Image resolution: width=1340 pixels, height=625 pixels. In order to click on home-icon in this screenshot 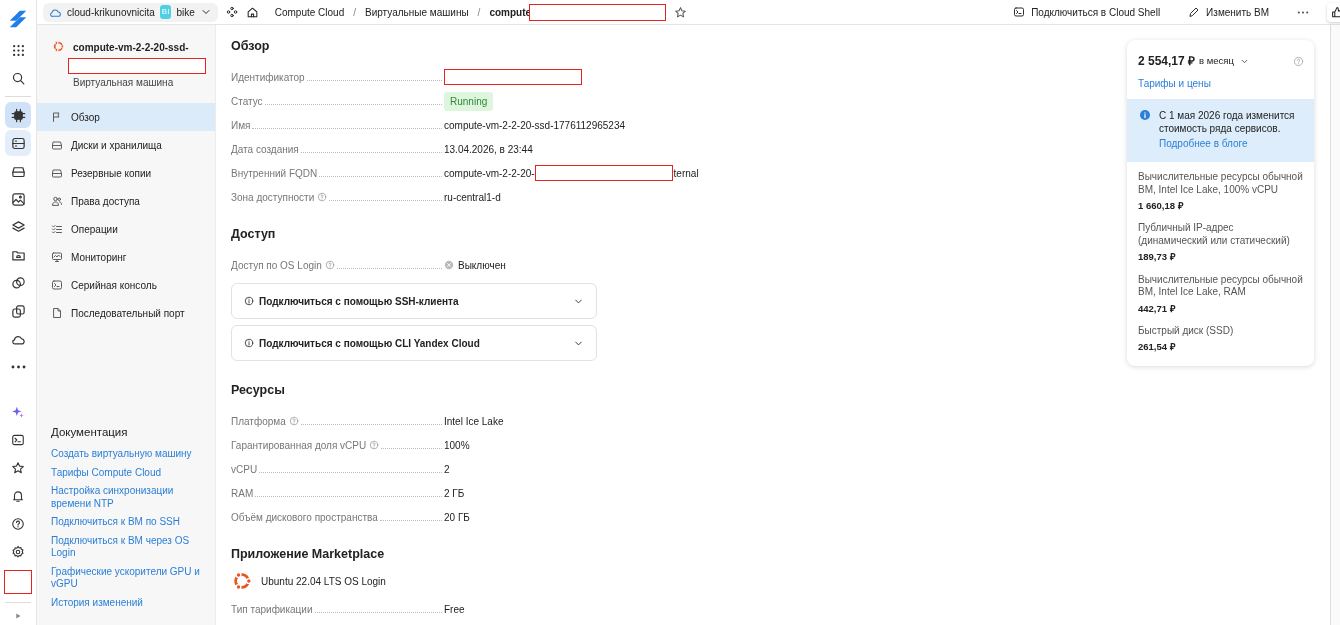, I will do `click(252, 12)`.